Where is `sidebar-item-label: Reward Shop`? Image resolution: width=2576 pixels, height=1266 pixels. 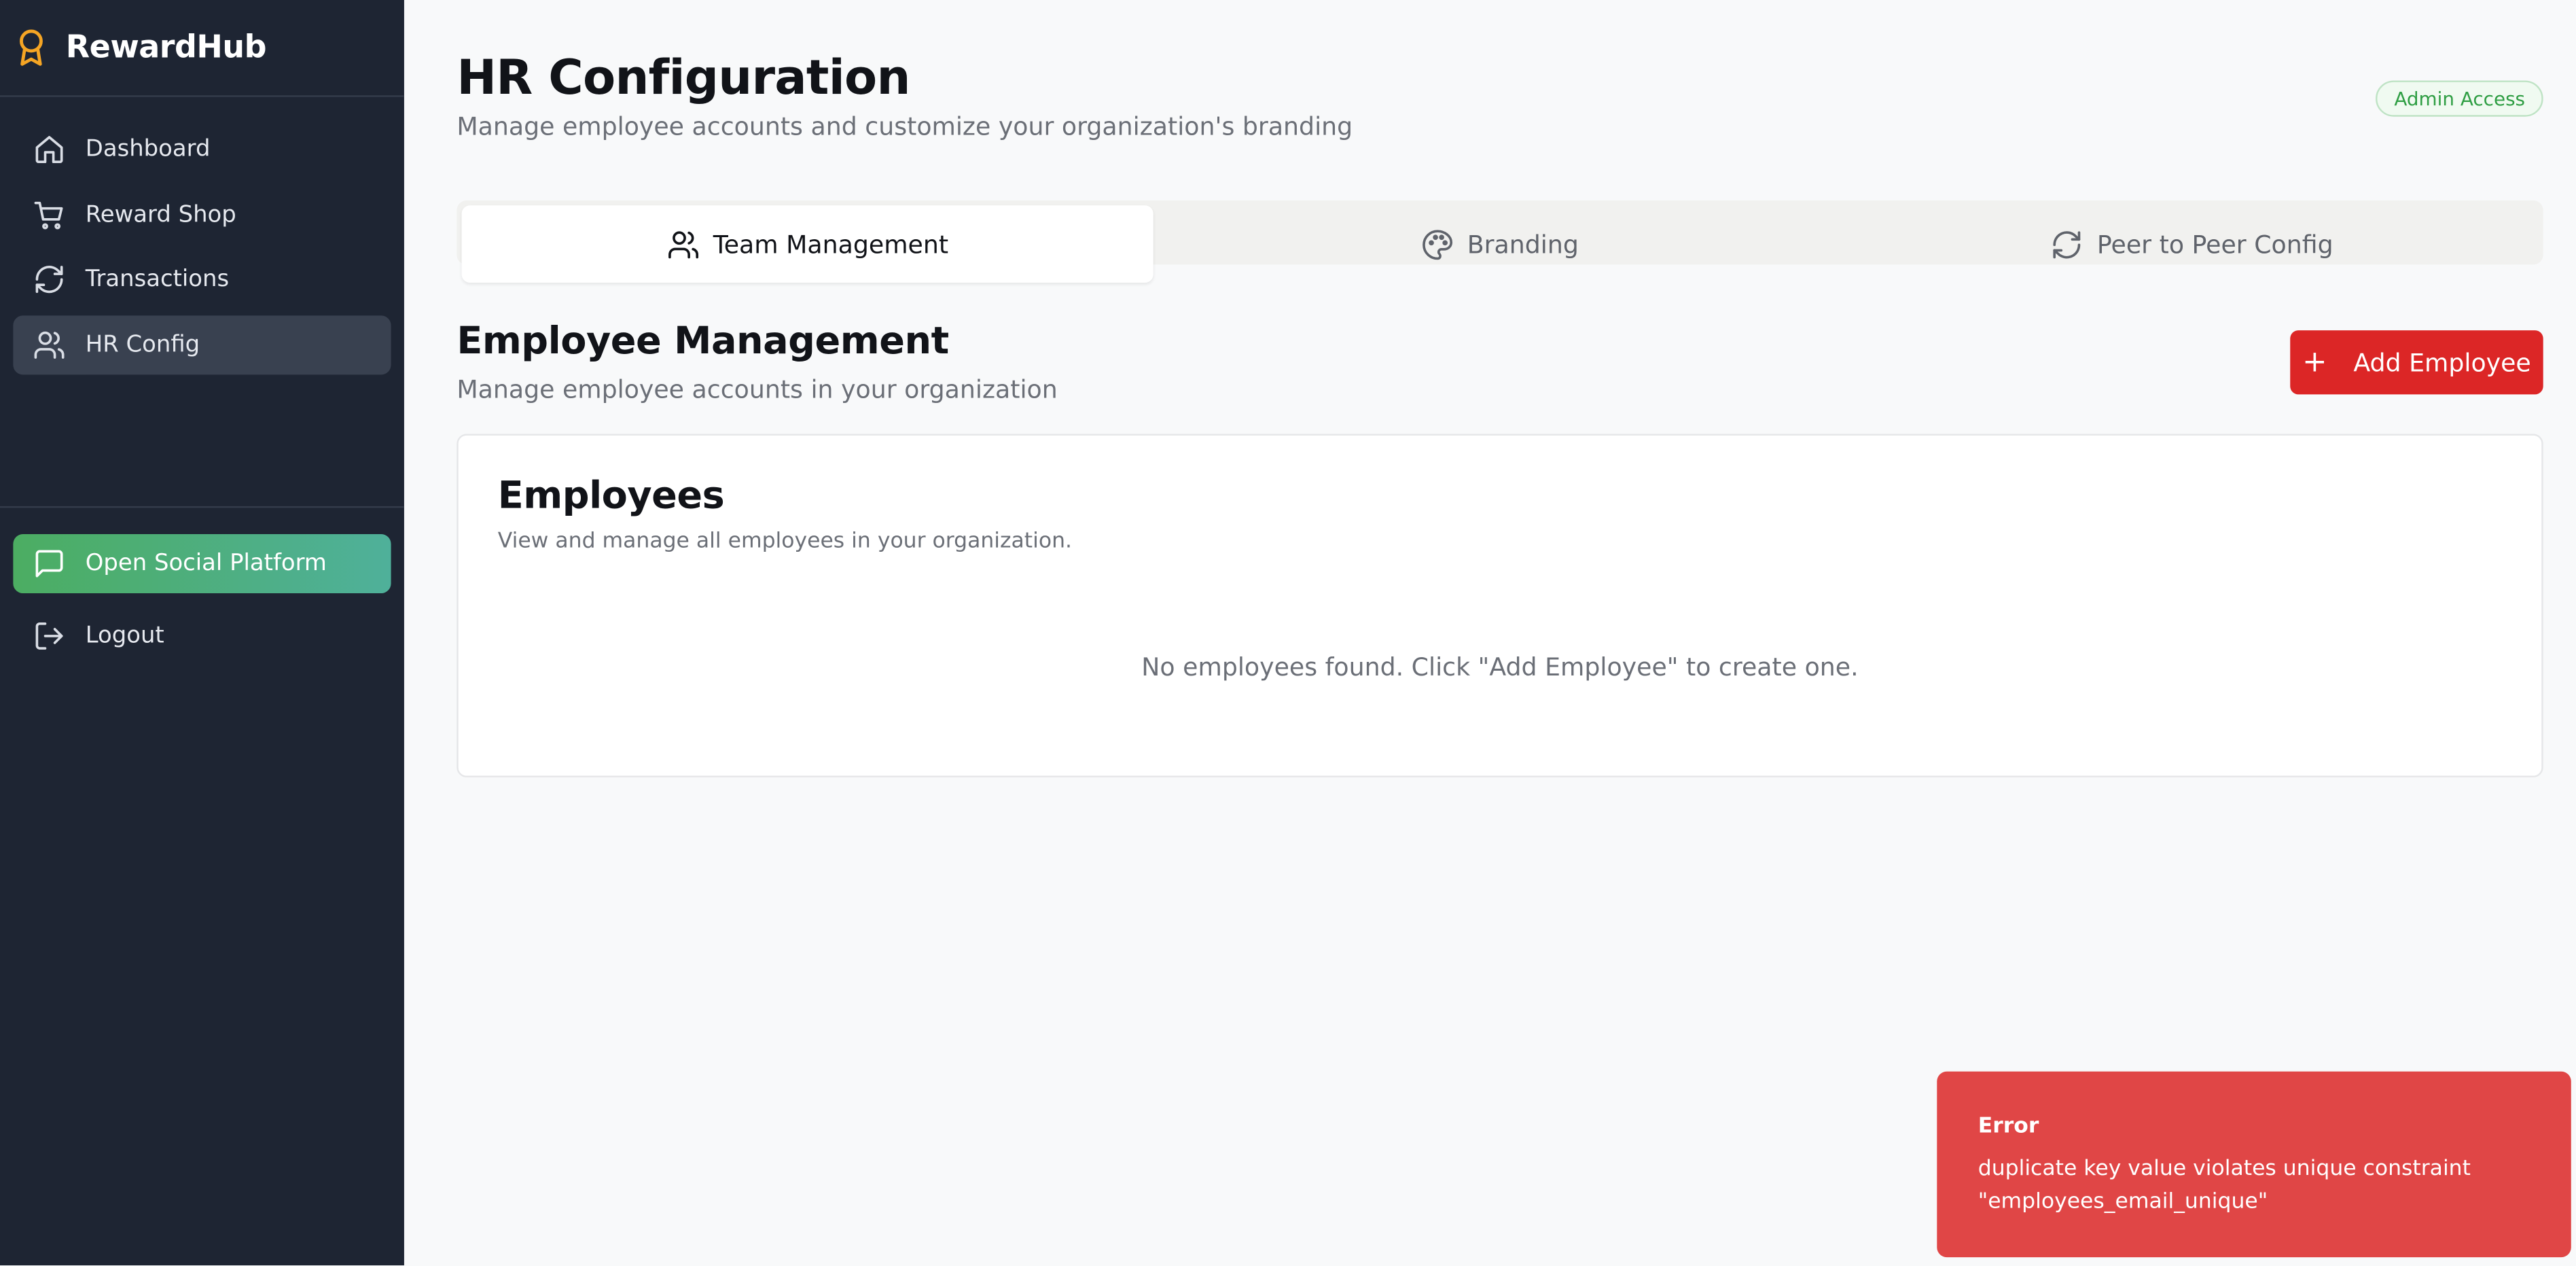 sidebar-item-label: Reward Shop is located at coordinates (160, 214).